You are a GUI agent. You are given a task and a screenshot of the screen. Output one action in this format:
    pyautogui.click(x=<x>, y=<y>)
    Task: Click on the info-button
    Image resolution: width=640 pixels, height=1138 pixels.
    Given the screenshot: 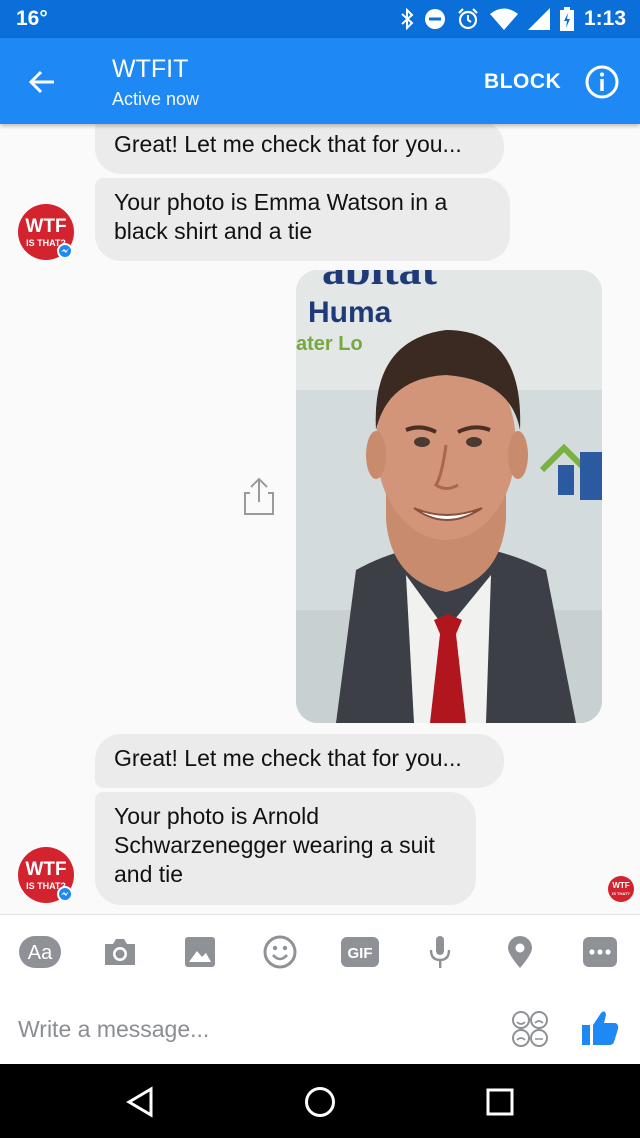 What is the action you would take?
    pyautogui.click(x=602, y=82)
    